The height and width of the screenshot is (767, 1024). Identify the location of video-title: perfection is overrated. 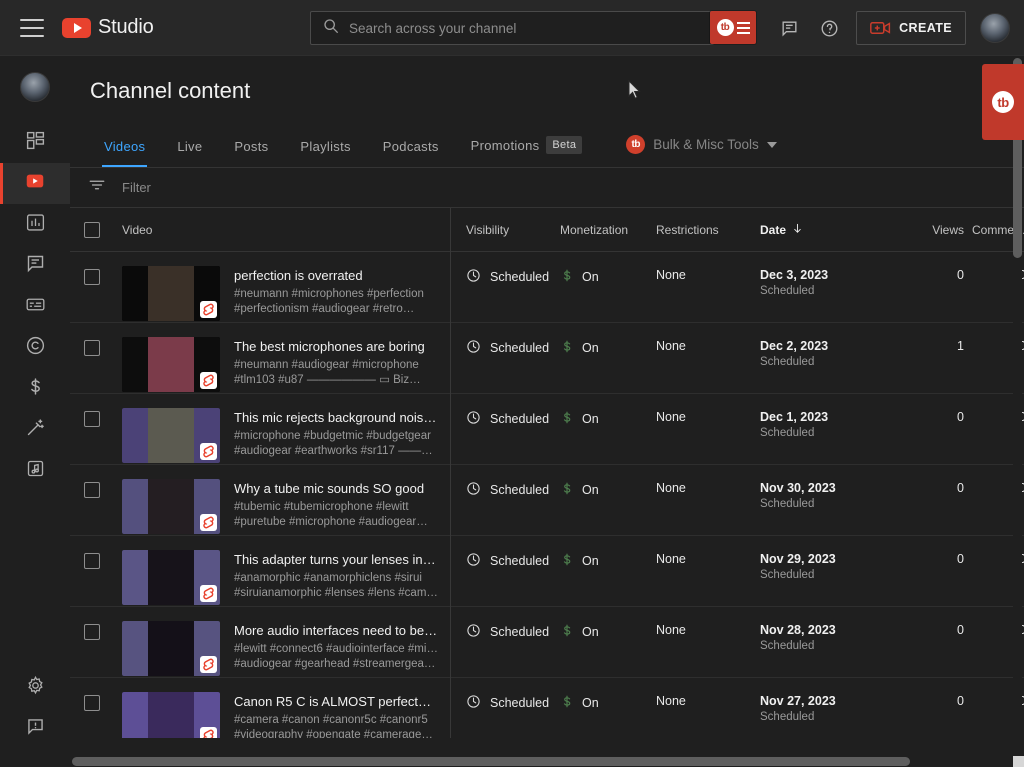
(336, 275).